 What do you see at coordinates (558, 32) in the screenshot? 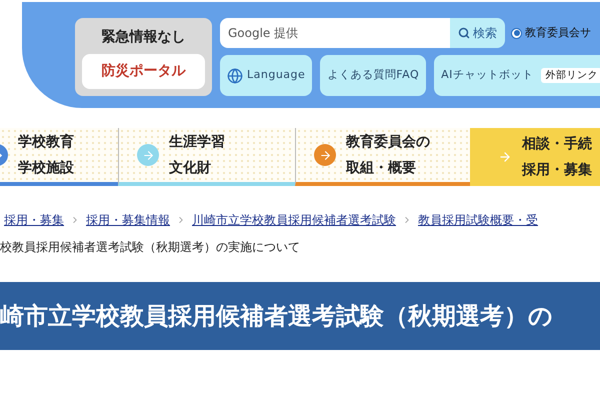
I see `scope-label: 教育委員会サ` at bounding box center [558, 32].